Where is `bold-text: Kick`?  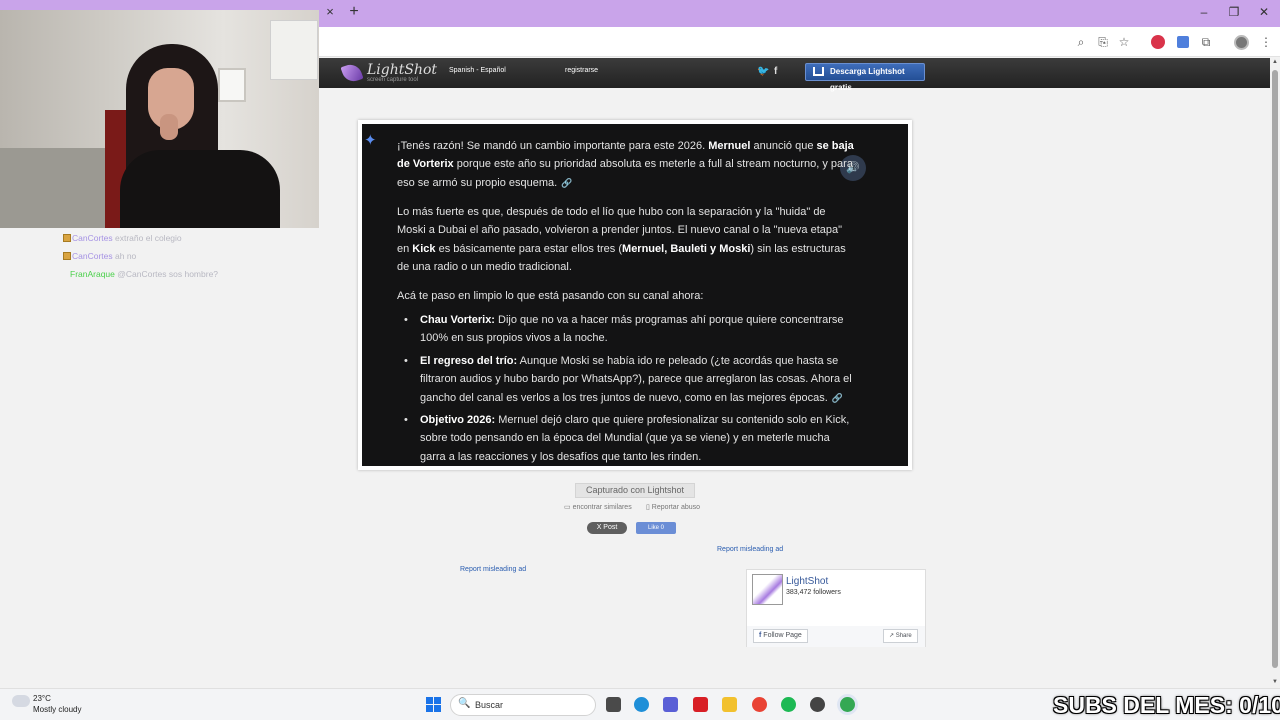 bold-text: Kick is located at coordinates (424, 248).